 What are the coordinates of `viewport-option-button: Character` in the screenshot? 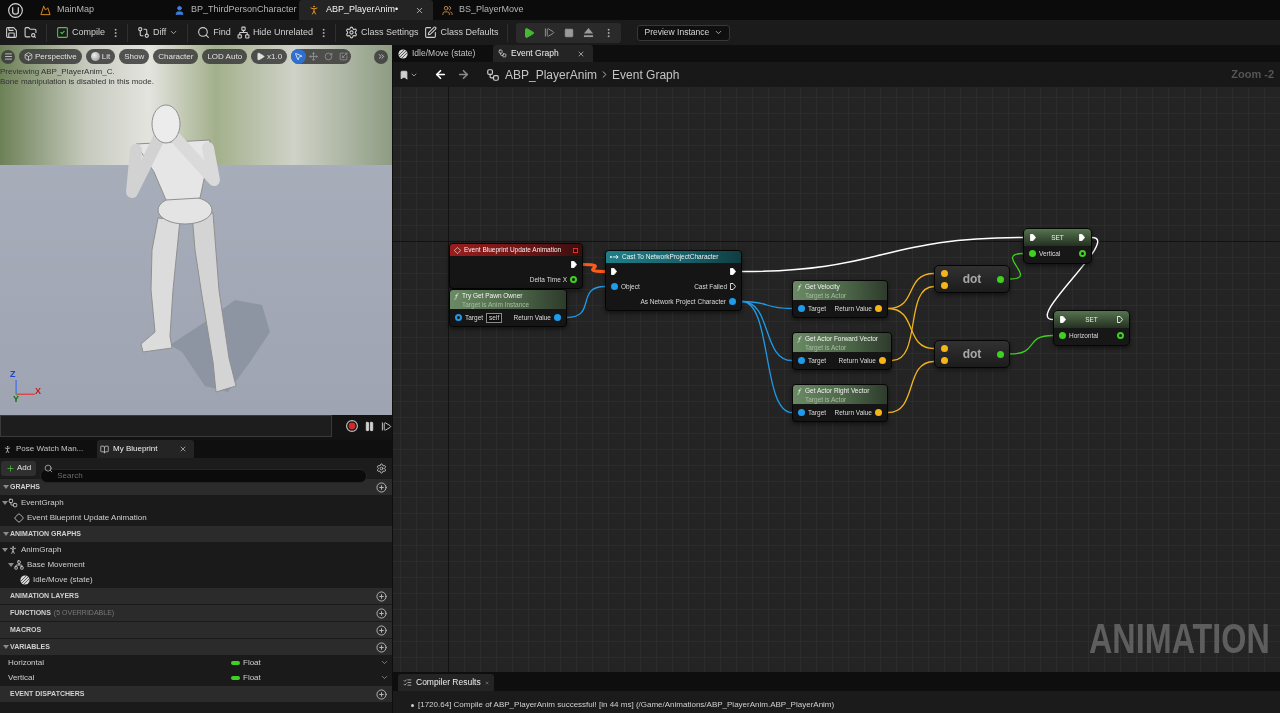 It's located at (176, 56).